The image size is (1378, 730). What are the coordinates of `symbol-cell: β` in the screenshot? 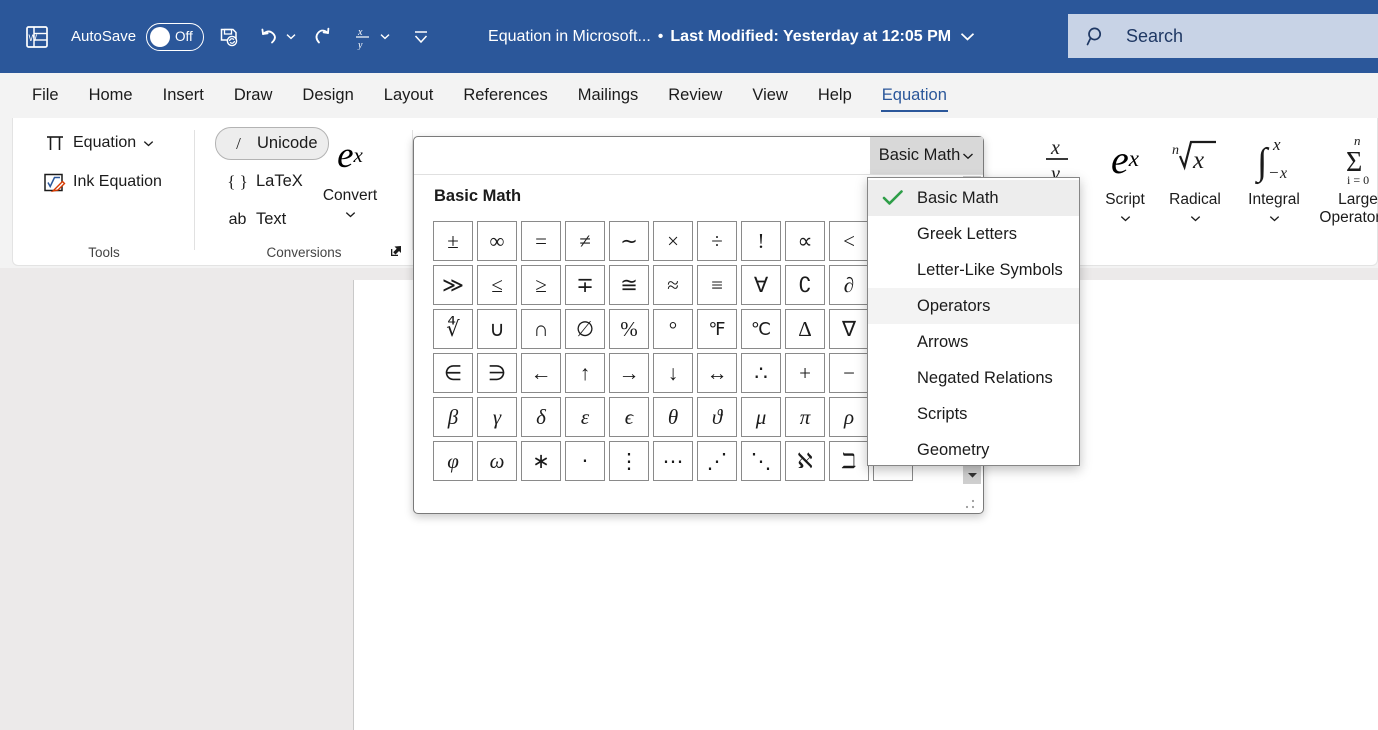 It's located at (453, 417).